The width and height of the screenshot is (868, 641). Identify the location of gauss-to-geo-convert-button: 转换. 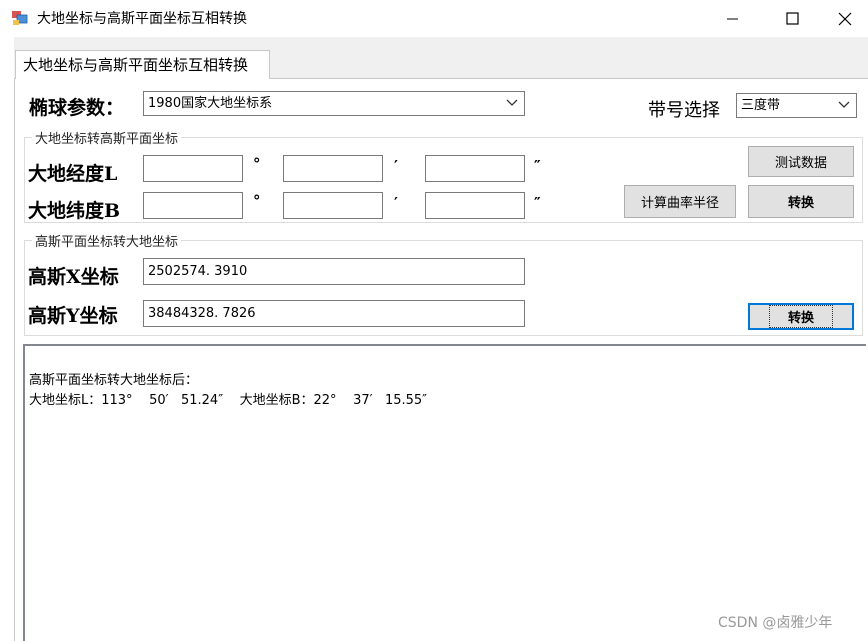
(801, 316).